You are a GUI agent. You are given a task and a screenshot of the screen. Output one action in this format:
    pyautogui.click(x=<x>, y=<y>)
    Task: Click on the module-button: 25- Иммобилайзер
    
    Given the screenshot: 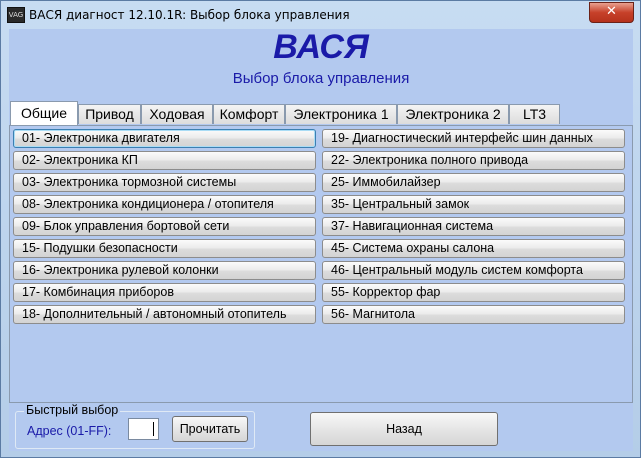 What is the action you would take?
    pyautogui.click(x=473, y=182)
    